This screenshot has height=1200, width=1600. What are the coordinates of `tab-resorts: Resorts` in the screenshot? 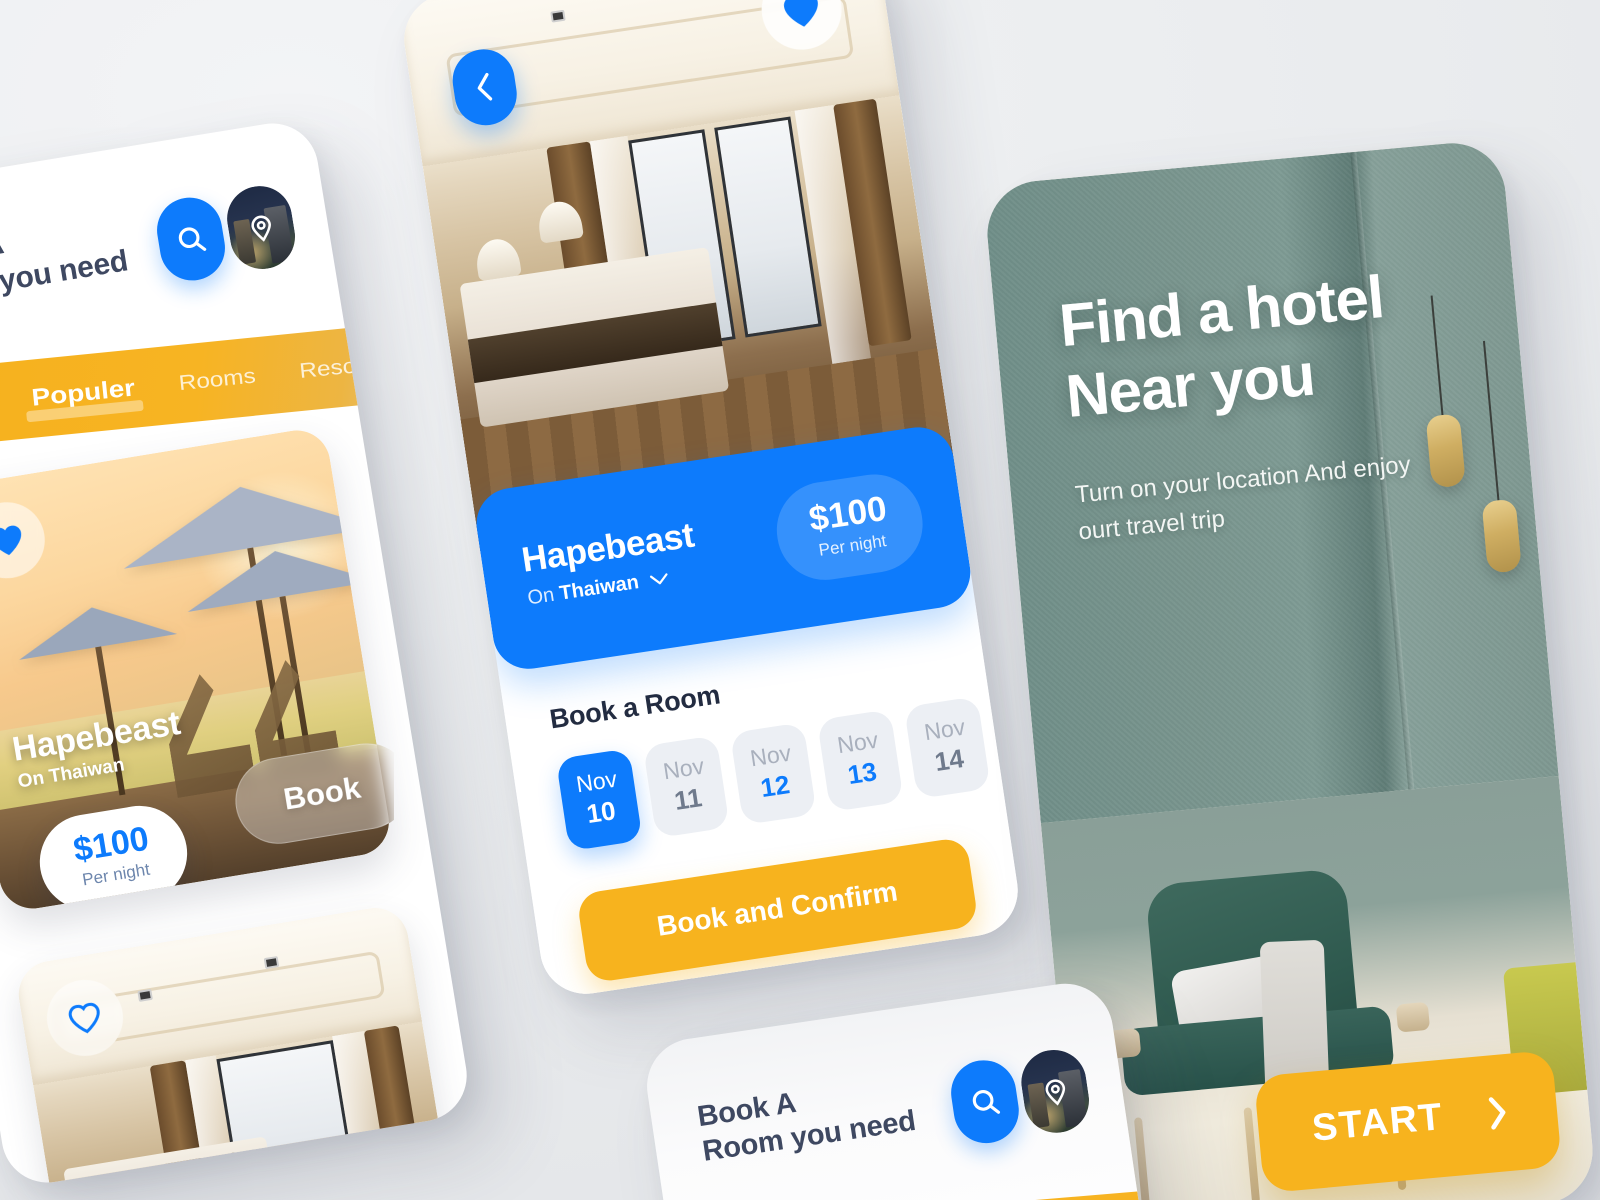 It's located at (341, 368).